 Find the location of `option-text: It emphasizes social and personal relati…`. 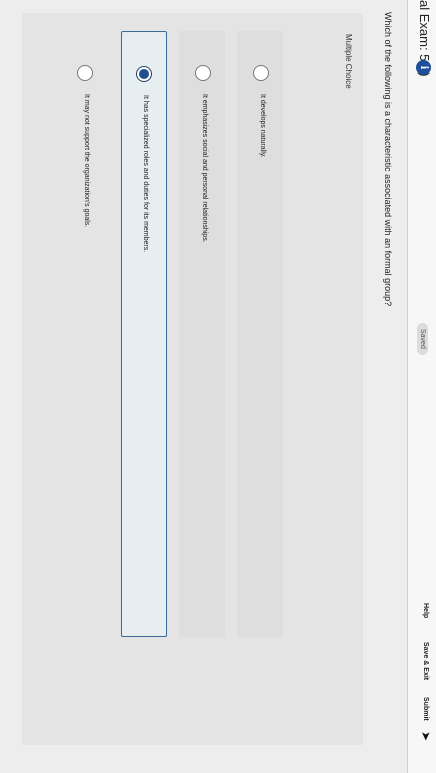

option-text: It emphasizes social and personal relati… is located at coordinates (204, 168).